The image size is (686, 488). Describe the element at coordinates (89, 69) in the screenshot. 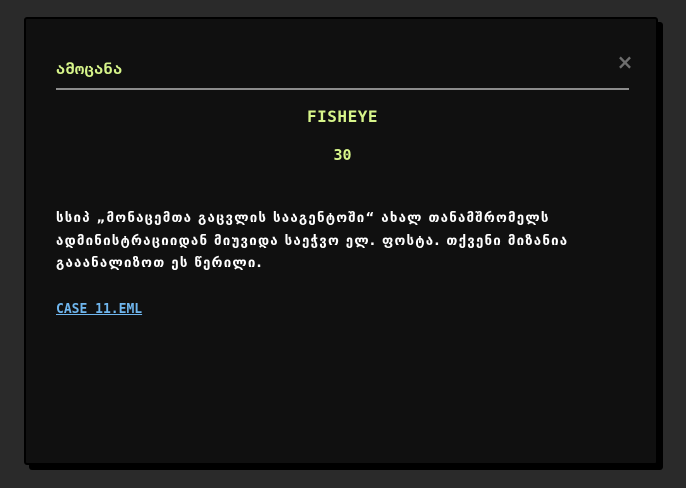

I see `modal-title: ამოცანა` at that location.